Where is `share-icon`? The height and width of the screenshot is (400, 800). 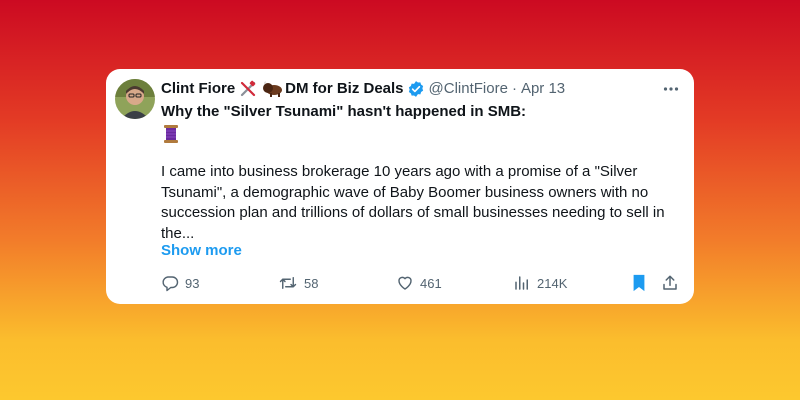 share-icon is located at coordinates (670, 283).